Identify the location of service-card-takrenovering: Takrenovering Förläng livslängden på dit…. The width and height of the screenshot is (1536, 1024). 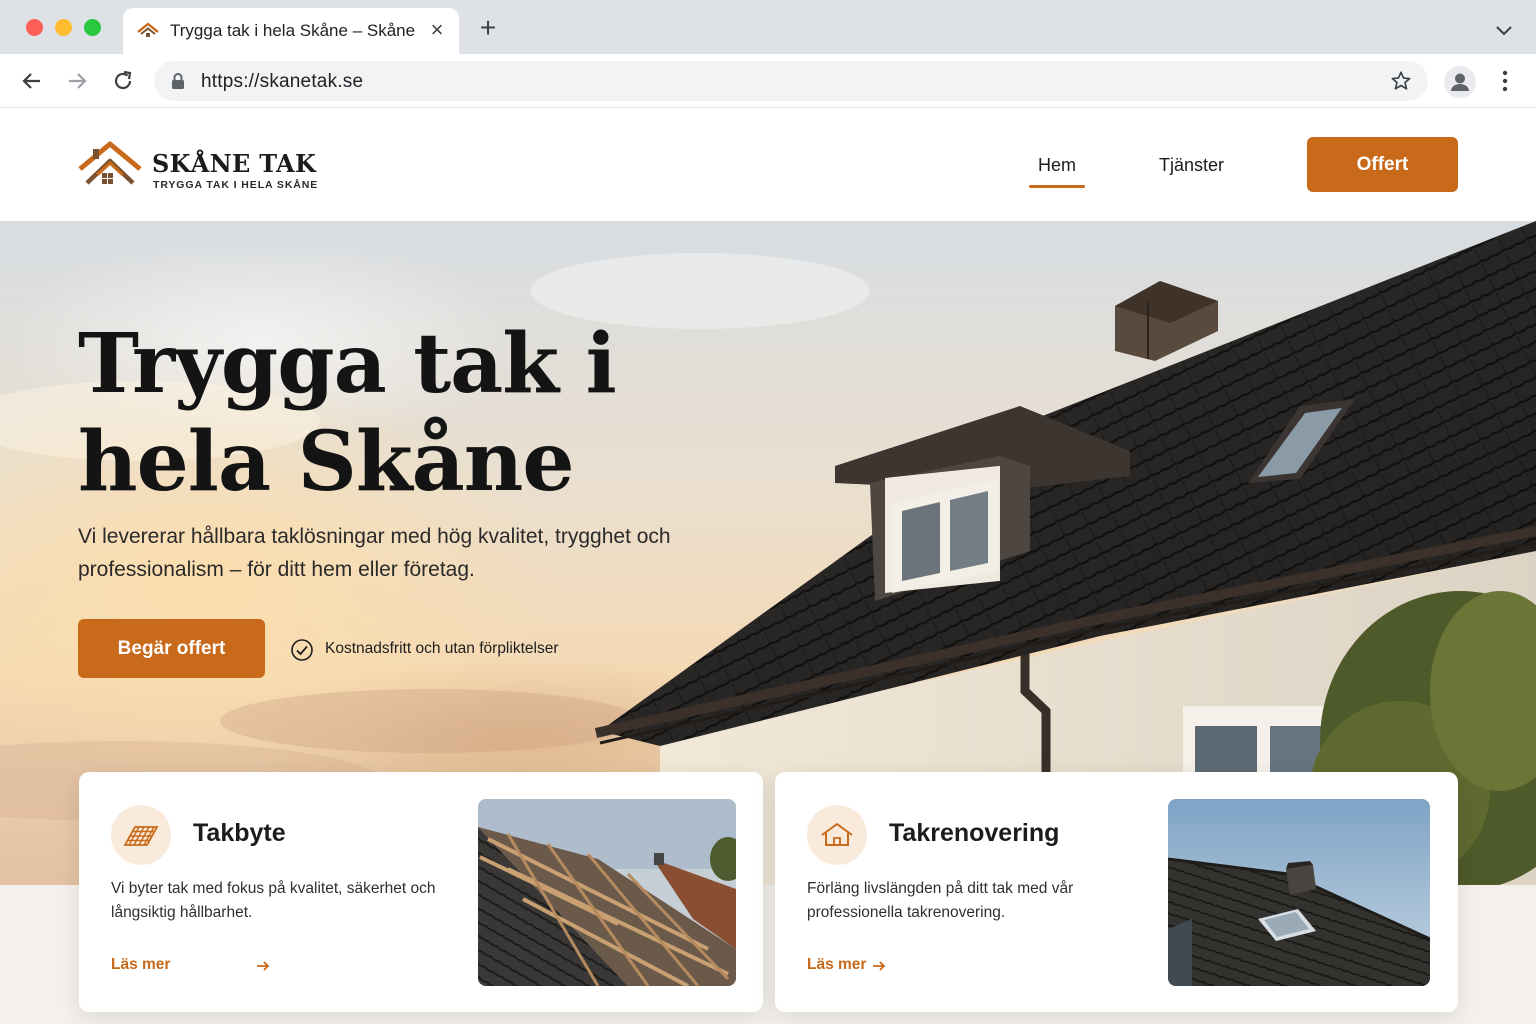
(1116, 892).